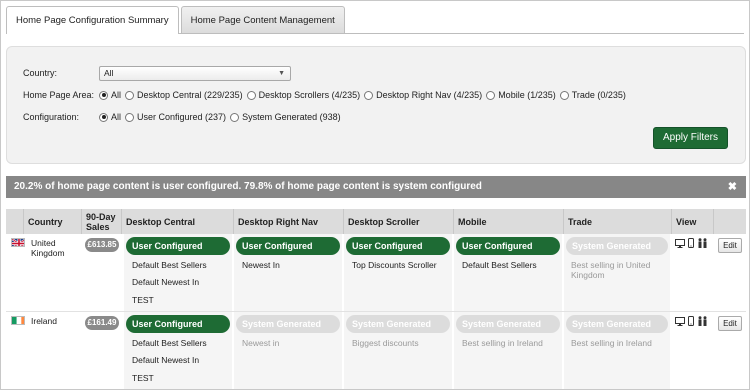  Describe the element at coordinates (291, 117) in the screenshot. I see `radio-label: System Generated (938)` at that location.